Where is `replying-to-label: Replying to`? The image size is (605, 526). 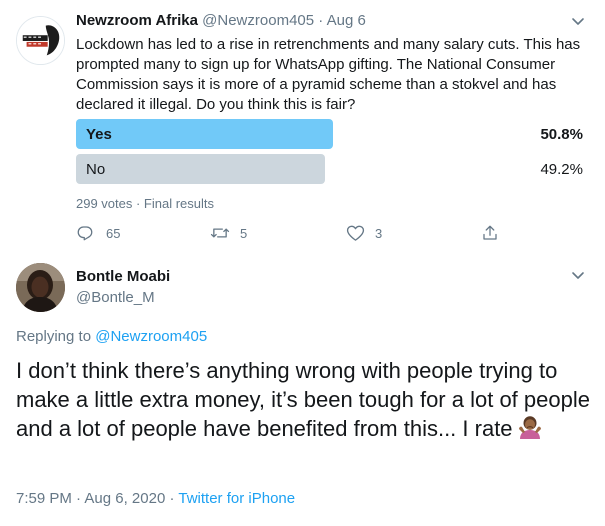 replying-to-label: Replying to is located at coordinates (54, 336).